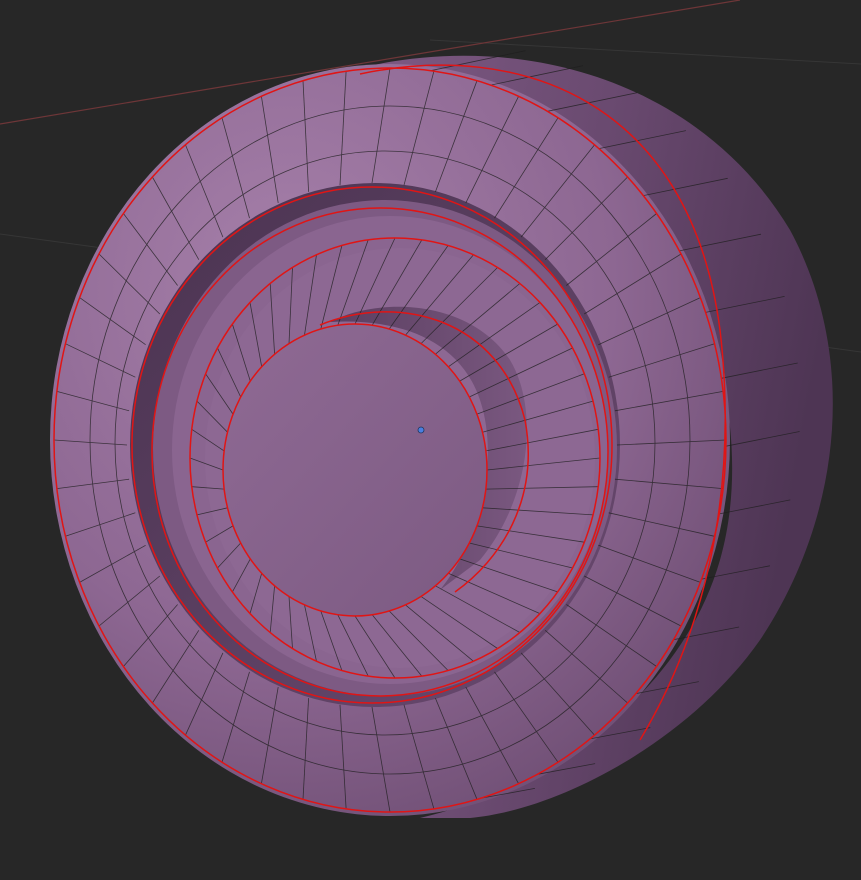  Describe the element at coordinates (421, 430) in the screenshot. I see `origin-point-icon` at that location.